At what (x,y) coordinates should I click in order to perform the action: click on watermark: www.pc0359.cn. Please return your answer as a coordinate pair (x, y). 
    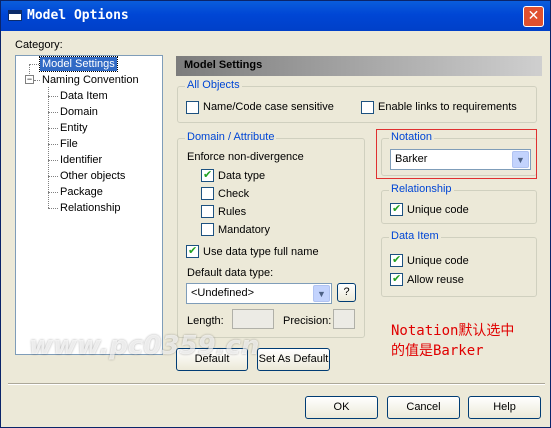
    Looking at the image, I should click on (144, 346).